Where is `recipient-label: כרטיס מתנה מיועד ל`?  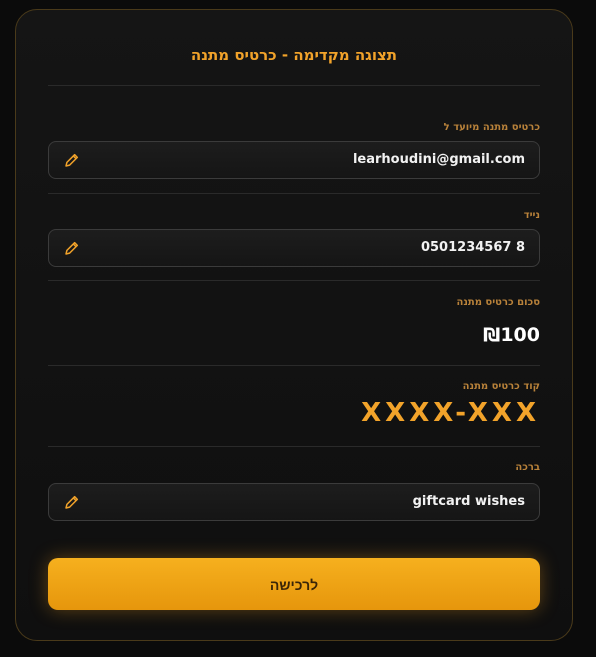
recipient-label: כרטיס מתנה מיועד ל is located at coordinates (491, 127).